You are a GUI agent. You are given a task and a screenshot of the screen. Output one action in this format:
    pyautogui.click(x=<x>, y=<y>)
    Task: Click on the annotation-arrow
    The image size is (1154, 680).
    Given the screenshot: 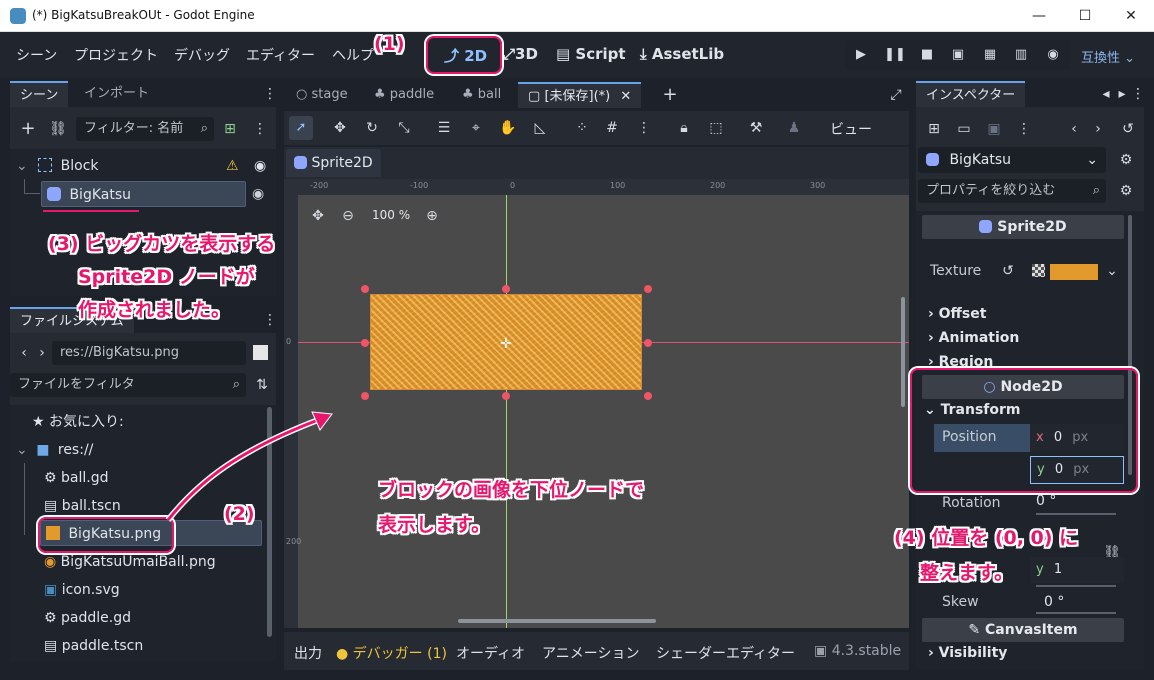 What is the action you would take?
    pyautogui.click(x=249, y=466)
    